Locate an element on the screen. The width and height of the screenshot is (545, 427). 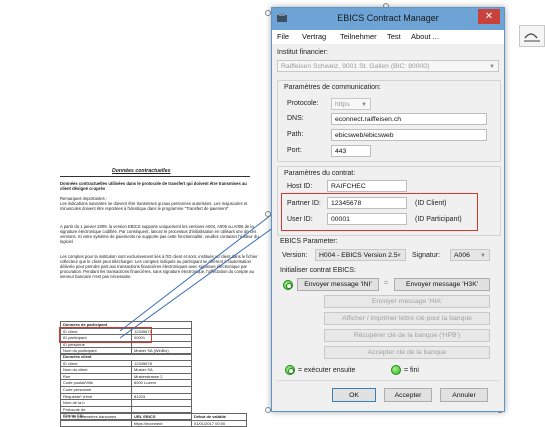
hostid-label: Host ID: is located at coordinates (300, 186).